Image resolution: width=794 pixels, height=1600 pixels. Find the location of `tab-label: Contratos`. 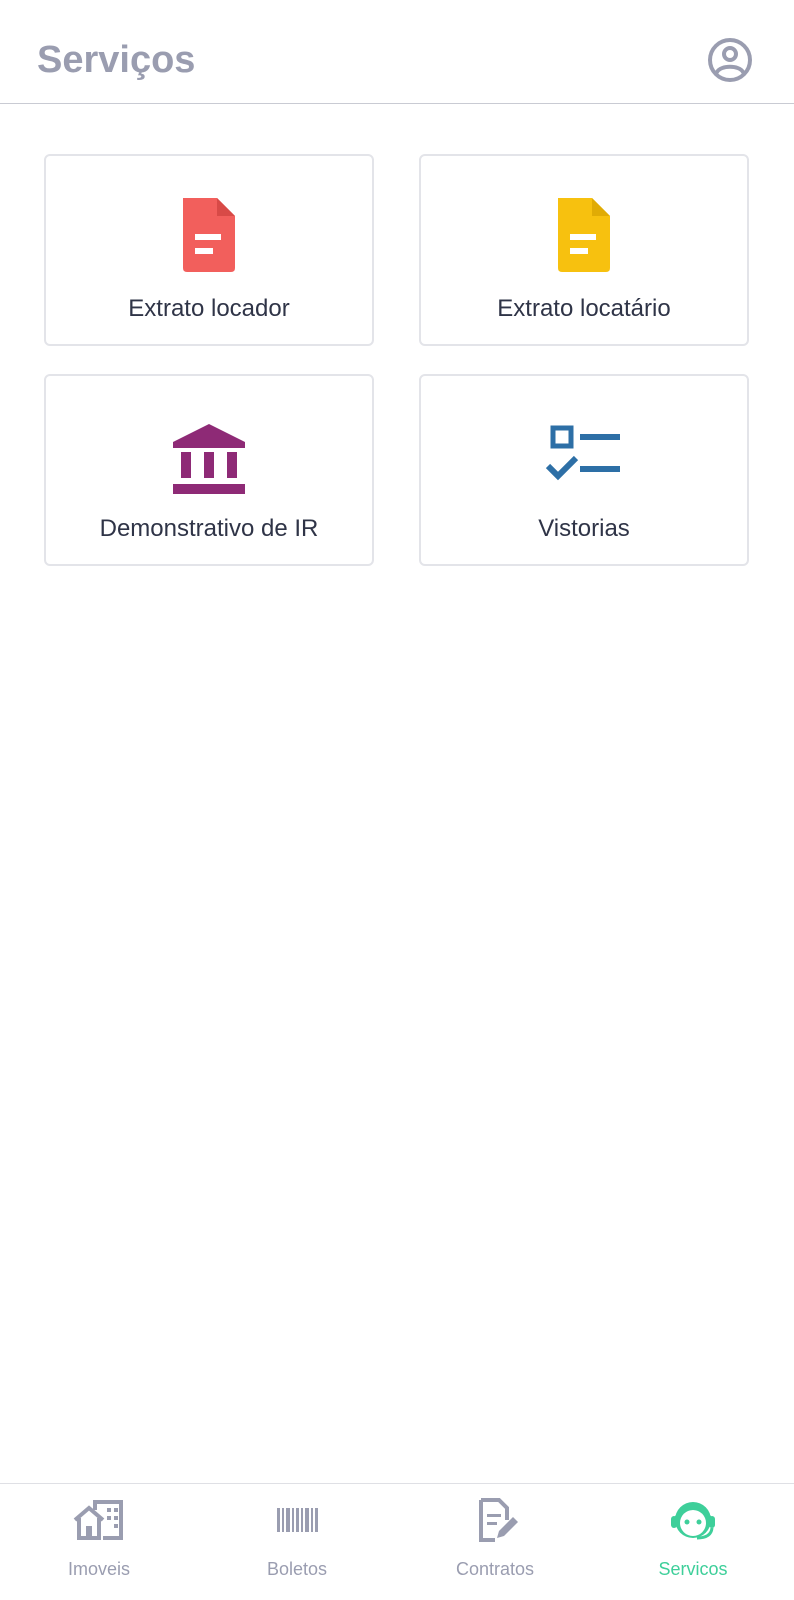

tab-label: Contratos is located at coordinates (495, 1569).